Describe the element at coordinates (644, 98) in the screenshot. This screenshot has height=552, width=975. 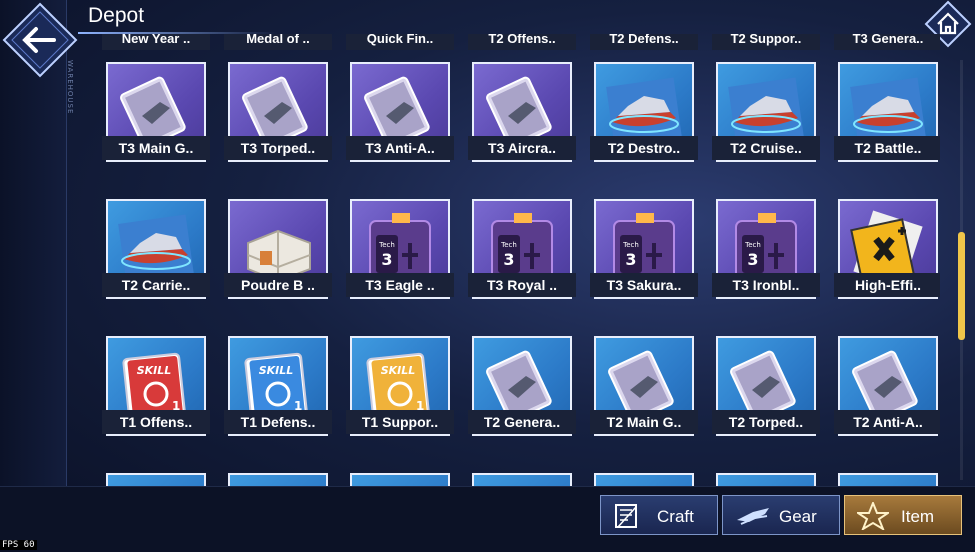
I see `item-slot: 162T2 Destro..` at that location.